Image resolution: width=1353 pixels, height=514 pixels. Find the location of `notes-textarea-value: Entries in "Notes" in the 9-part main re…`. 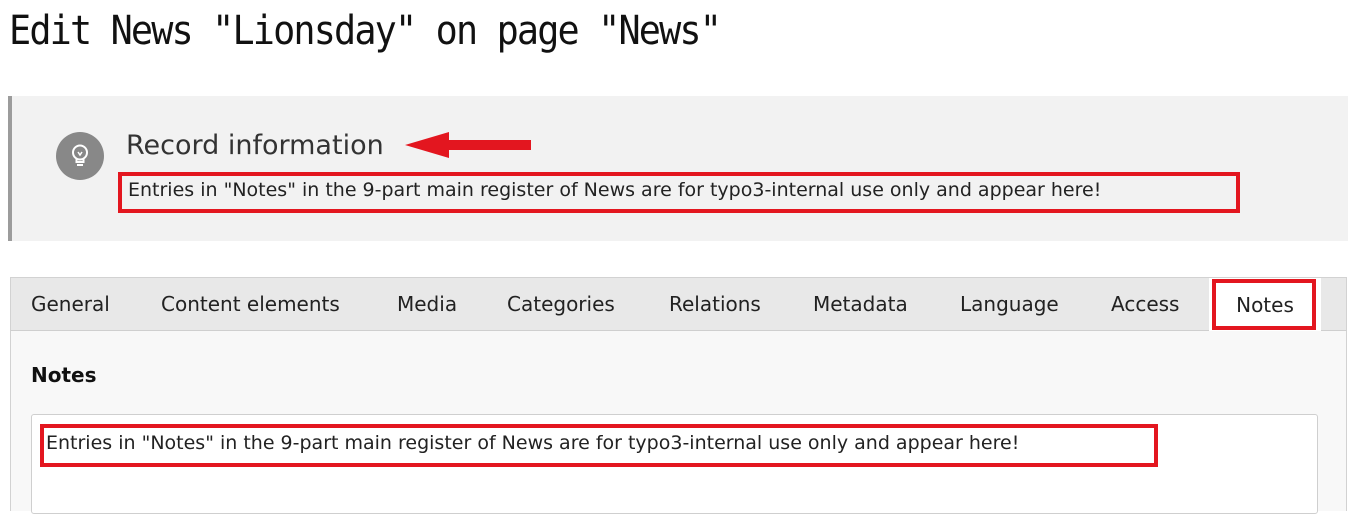

notes-textarea-value: Entries in "Notes" in the 9-part main re… is located at coordinates (599, 445).